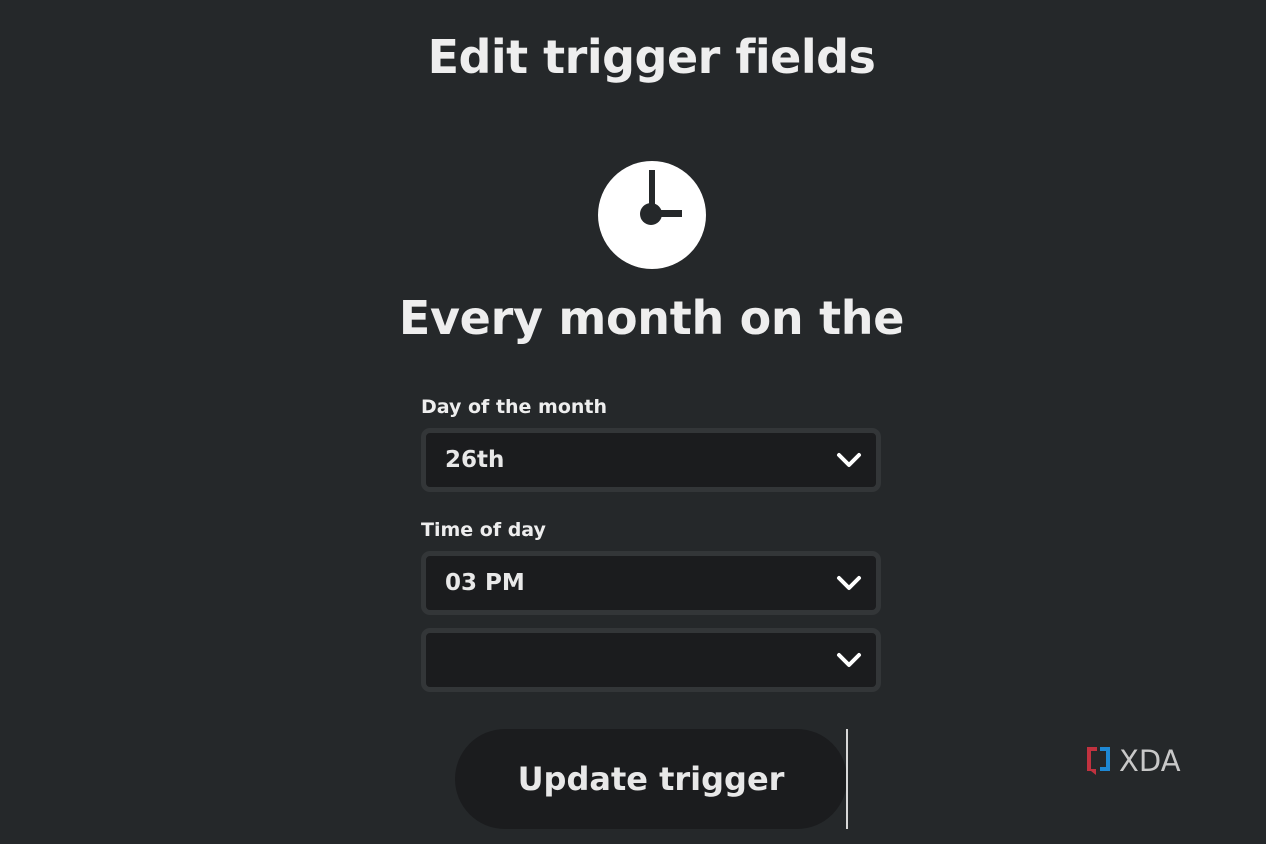  I want to click on trigger-subtitle: Every month on the, so click(651, 318).